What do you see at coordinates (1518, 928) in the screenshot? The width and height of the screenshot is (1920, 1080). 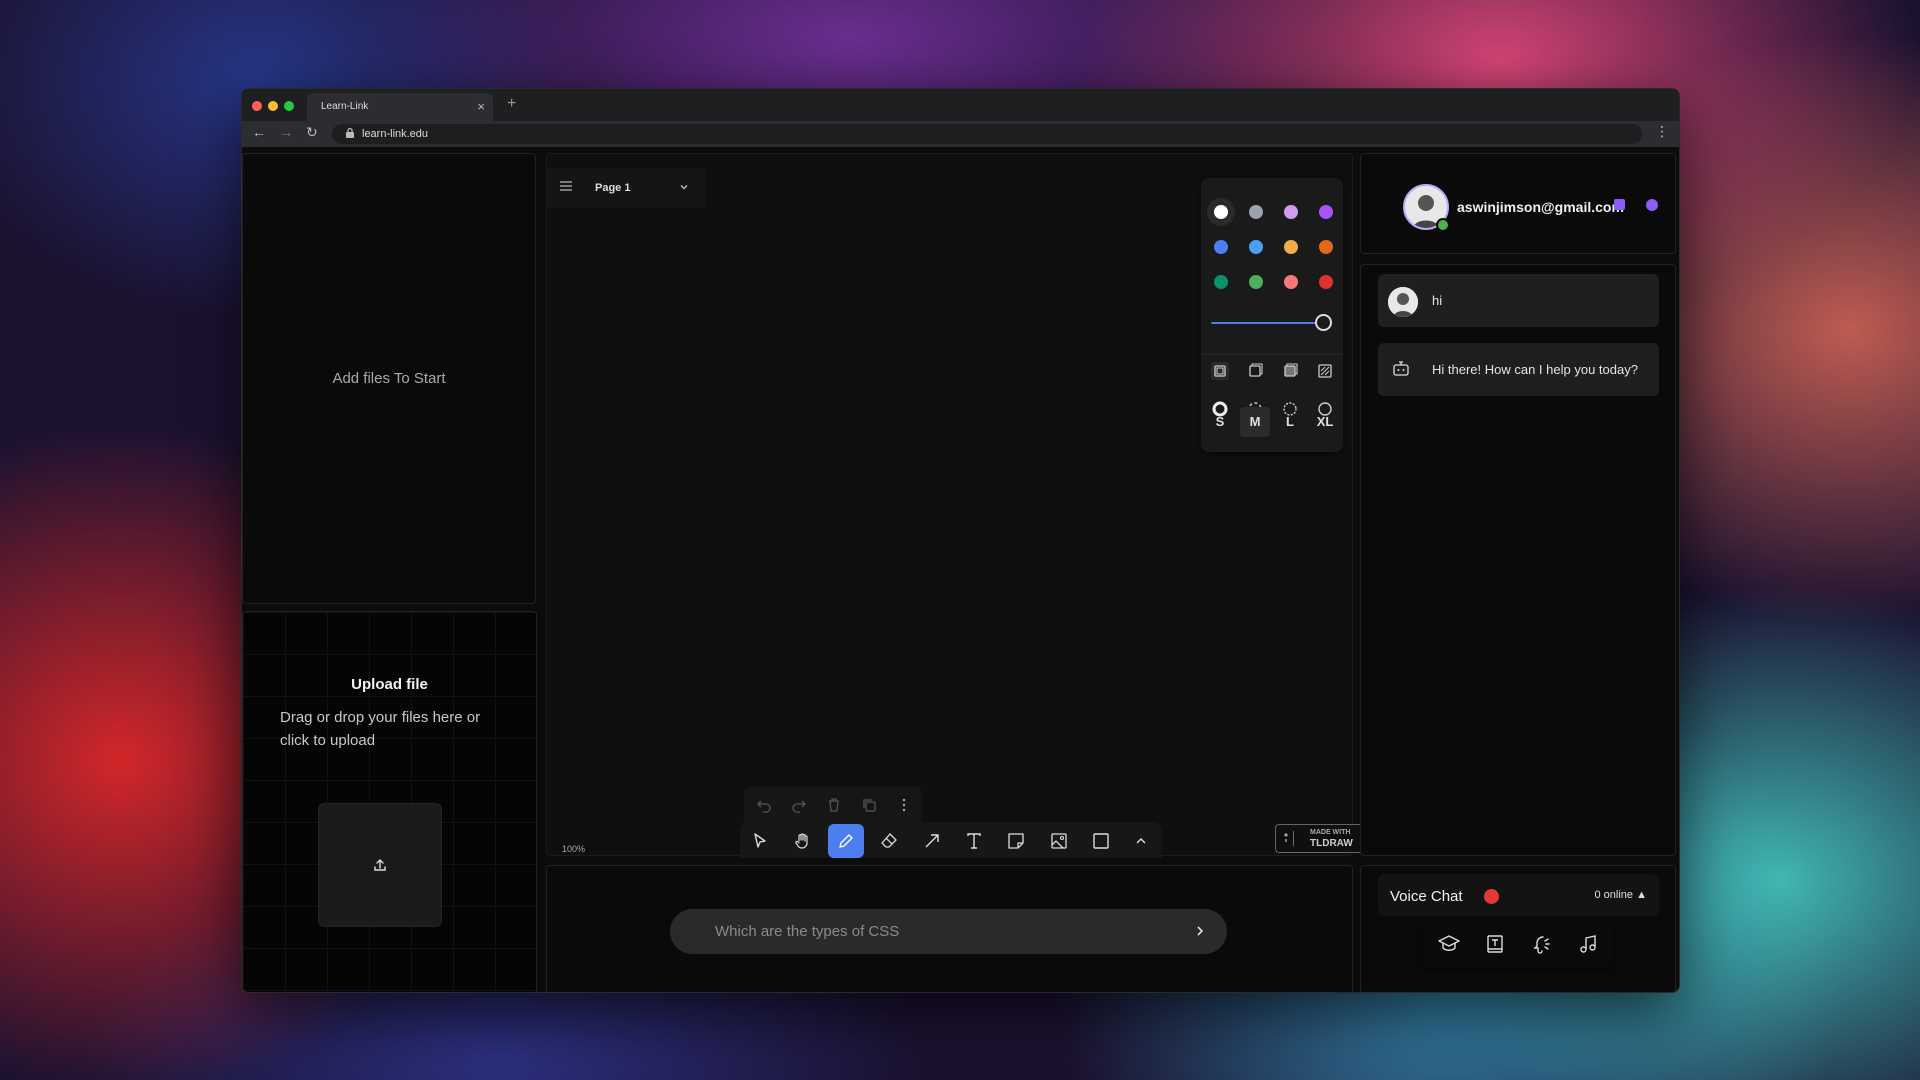 I see `voice-chat-panel: Voice Chat 0 online ▲` at bounding box center [1518, 928].